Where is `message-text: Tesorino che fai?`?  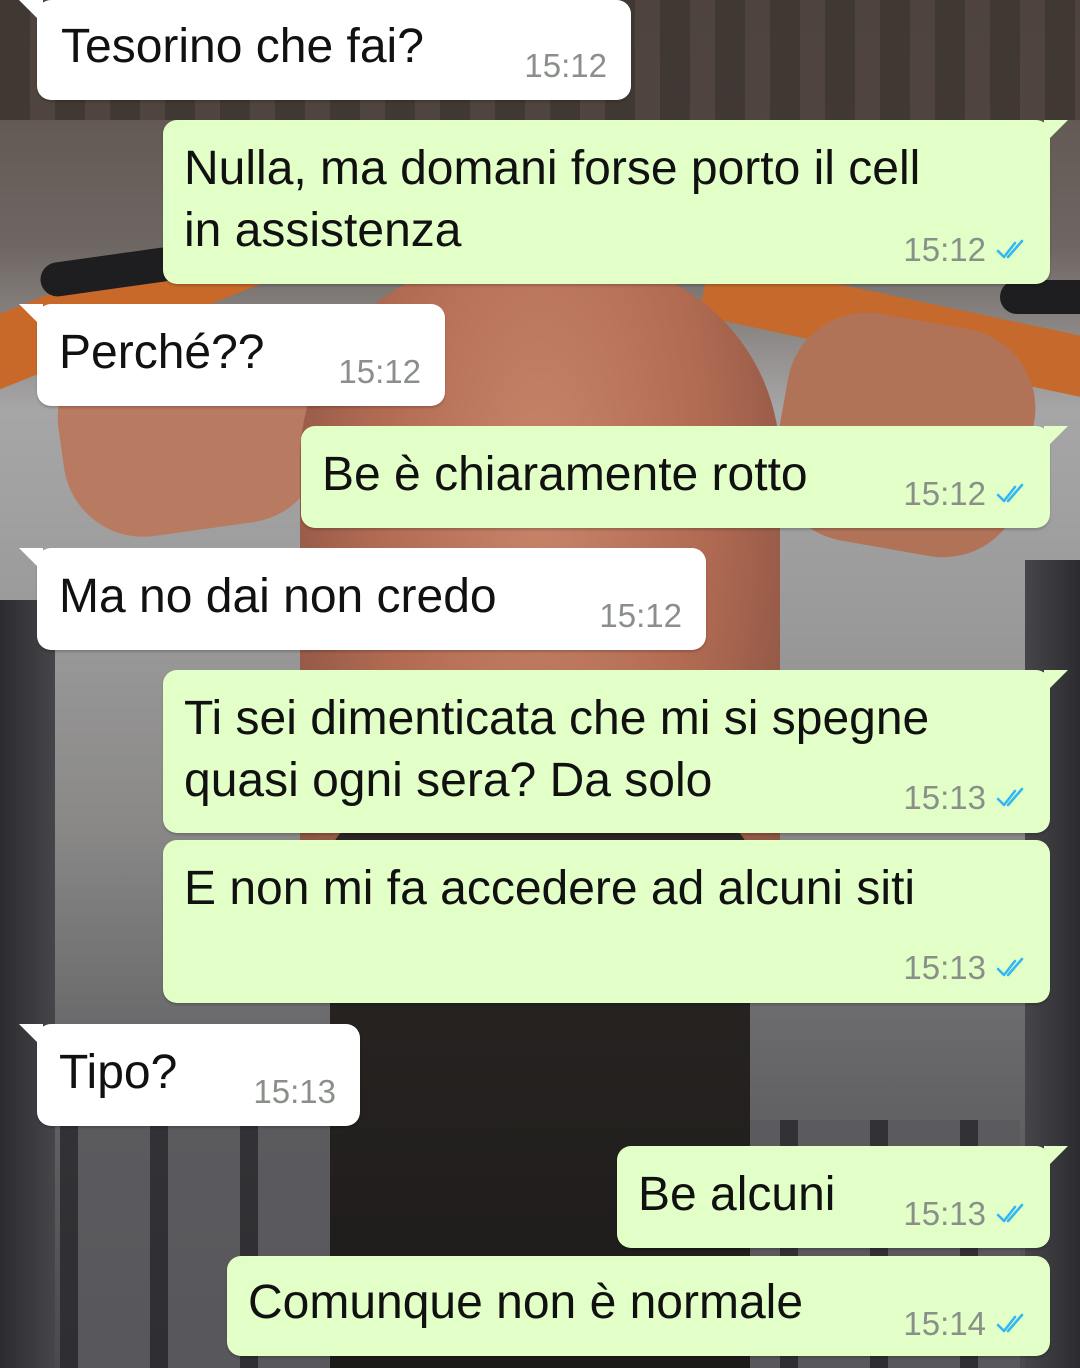
message-text: Tesorino che fai? is located at coordinates (242, 46).